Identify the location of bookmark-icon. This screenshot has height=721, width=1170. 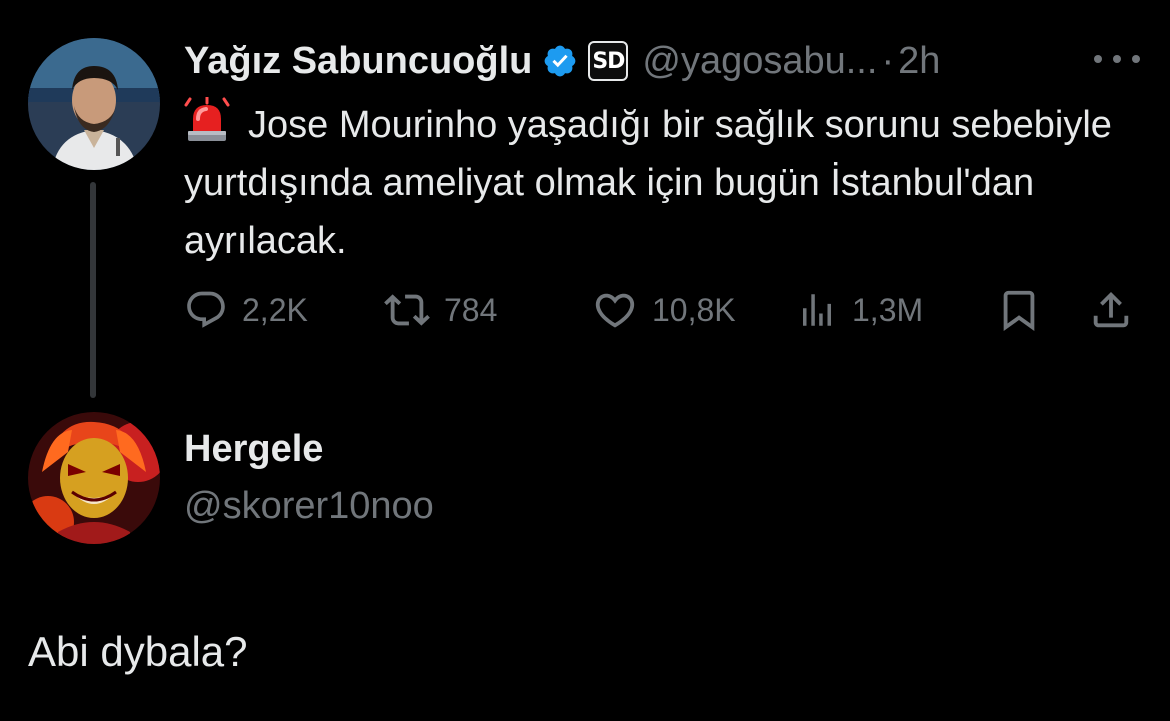
(1019, 310).